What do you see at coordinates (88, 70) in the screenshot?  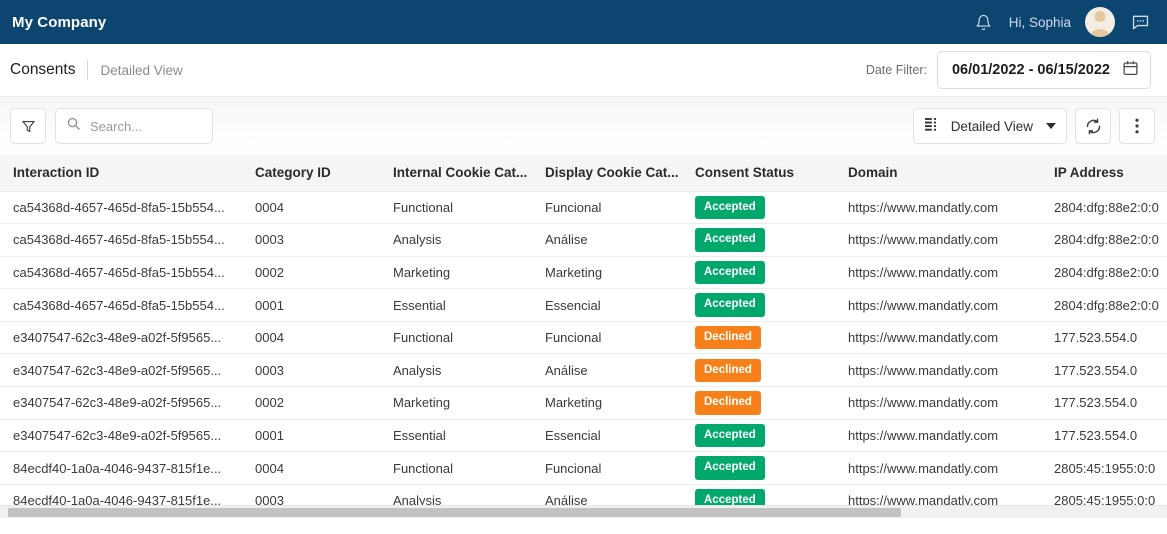 I see `breadcrumb-divider` at bounding box center [88, 70].